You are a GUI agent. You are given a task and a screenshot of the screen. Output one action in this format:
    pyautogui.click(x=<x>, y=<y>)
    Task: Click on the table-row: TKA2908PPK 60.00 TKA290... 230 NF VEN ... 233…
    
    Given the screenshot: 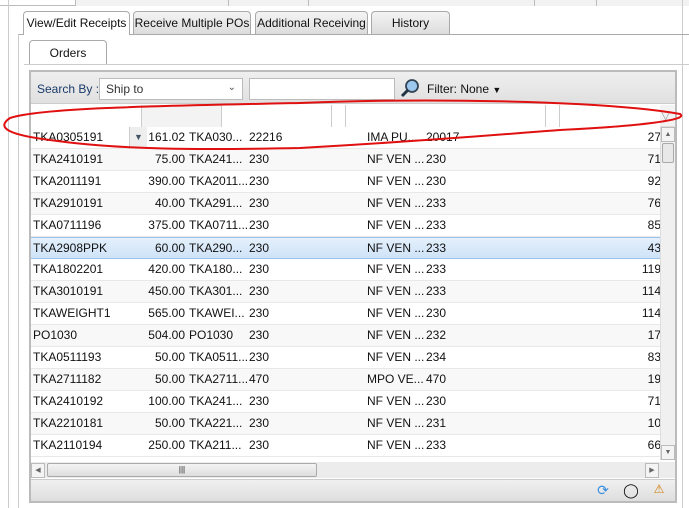 What is the action you would take?
    pyautogui.click(x=345, y=248)
    